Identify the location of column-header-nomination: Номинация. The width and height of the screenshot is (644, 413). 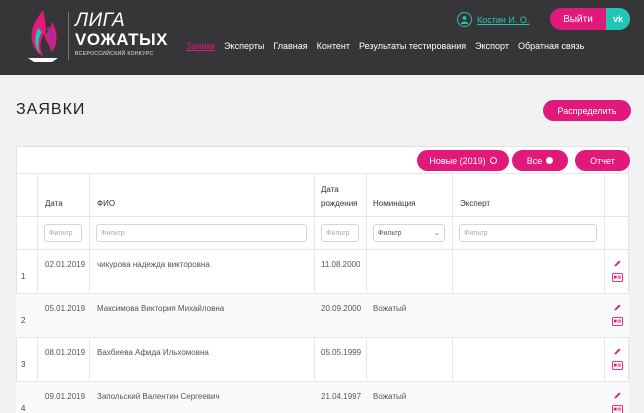
(394, 204).